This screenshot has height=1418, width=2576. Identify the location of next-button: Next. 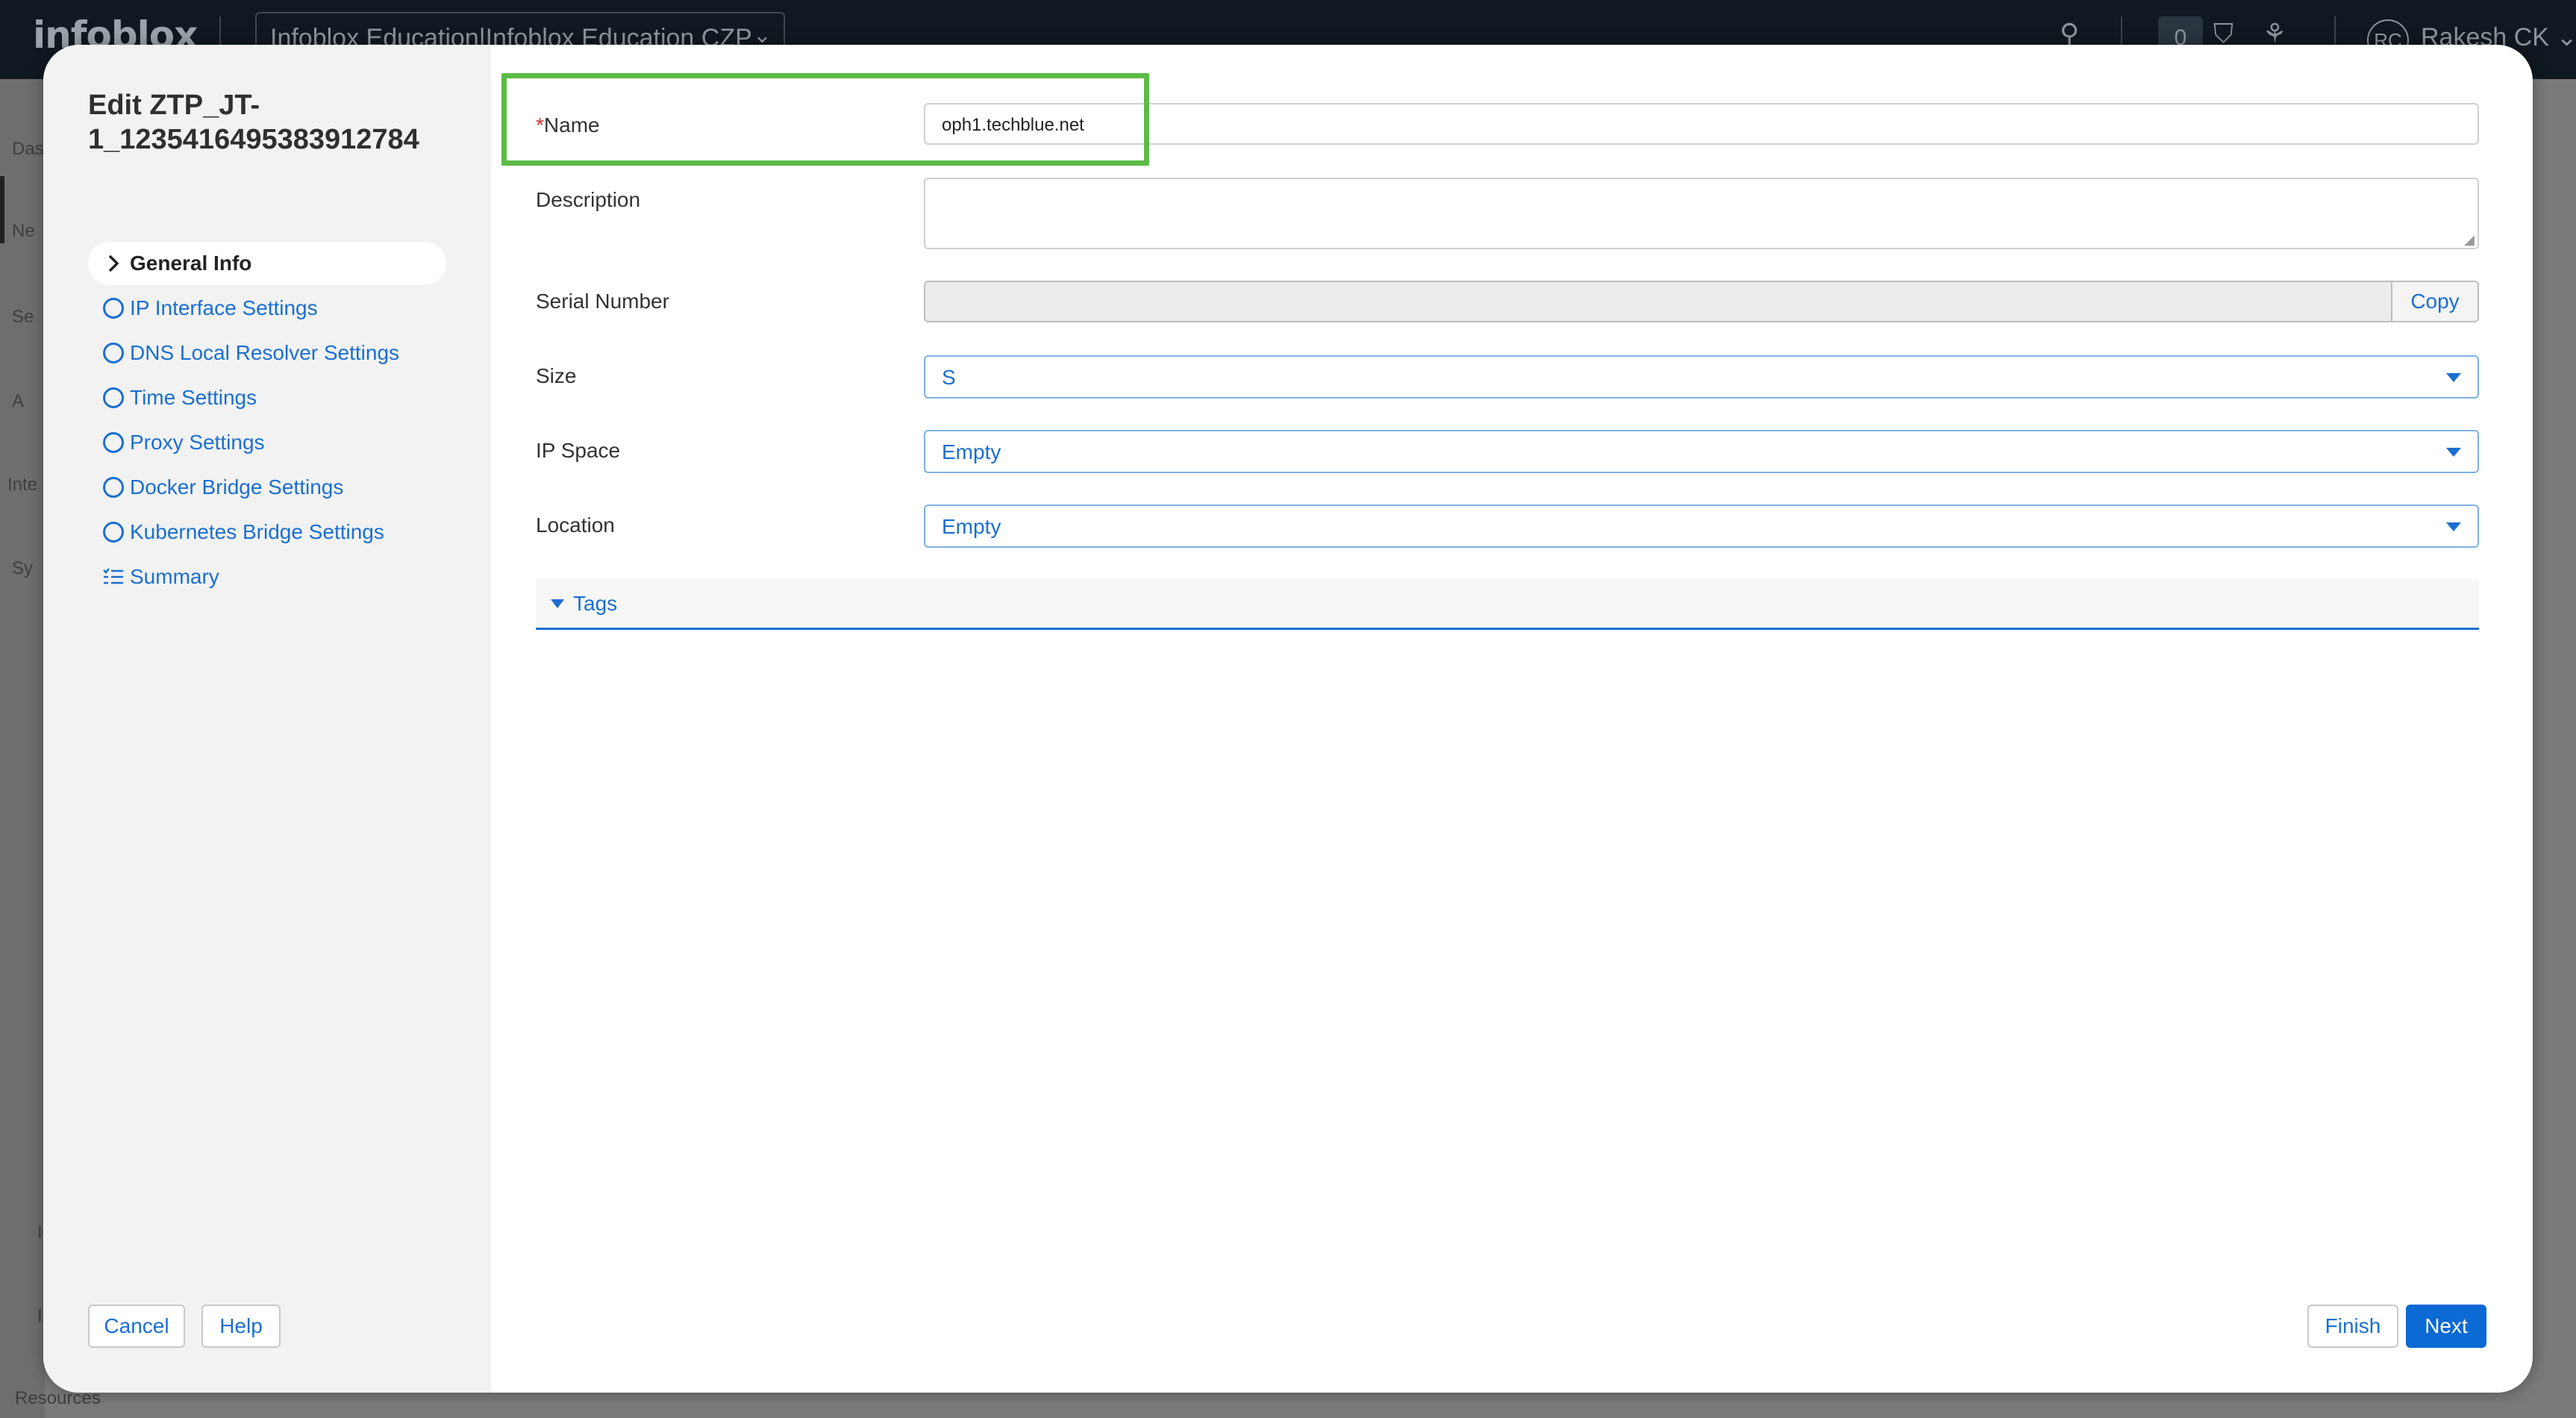
(2446, 1326).